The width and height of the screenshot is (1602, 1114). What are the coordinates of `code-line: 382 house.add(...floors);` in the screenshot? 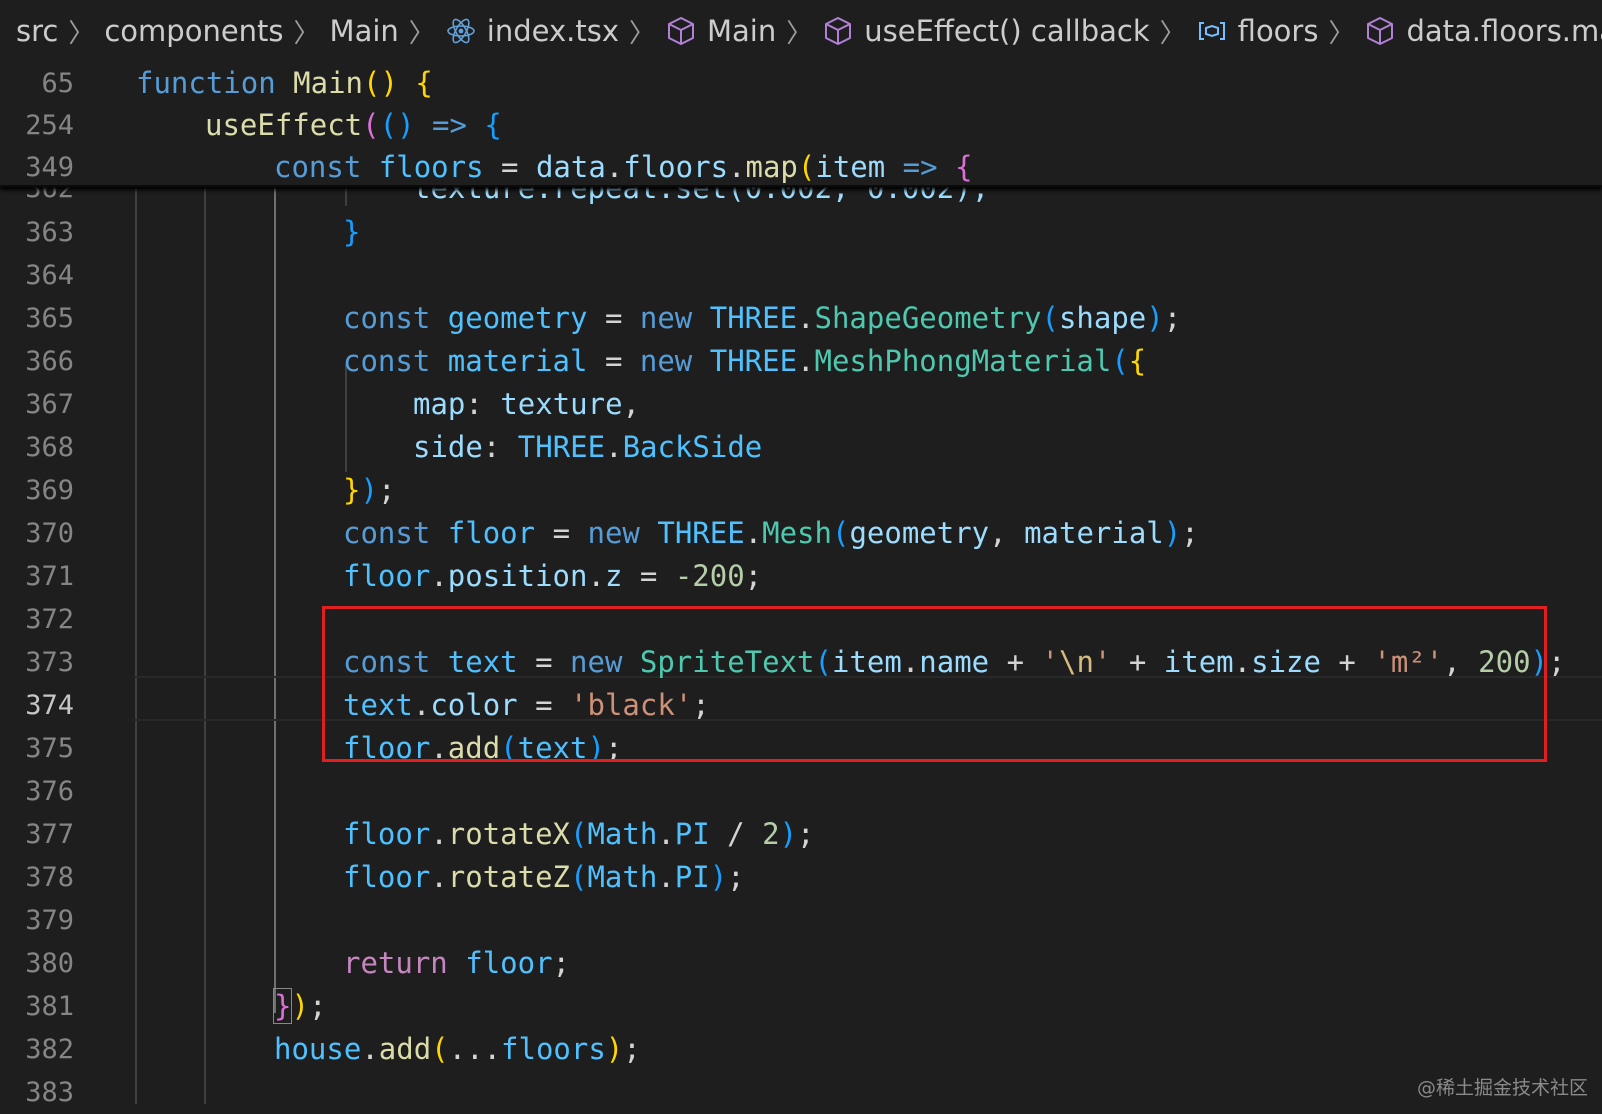 It's located at (801, 1049).